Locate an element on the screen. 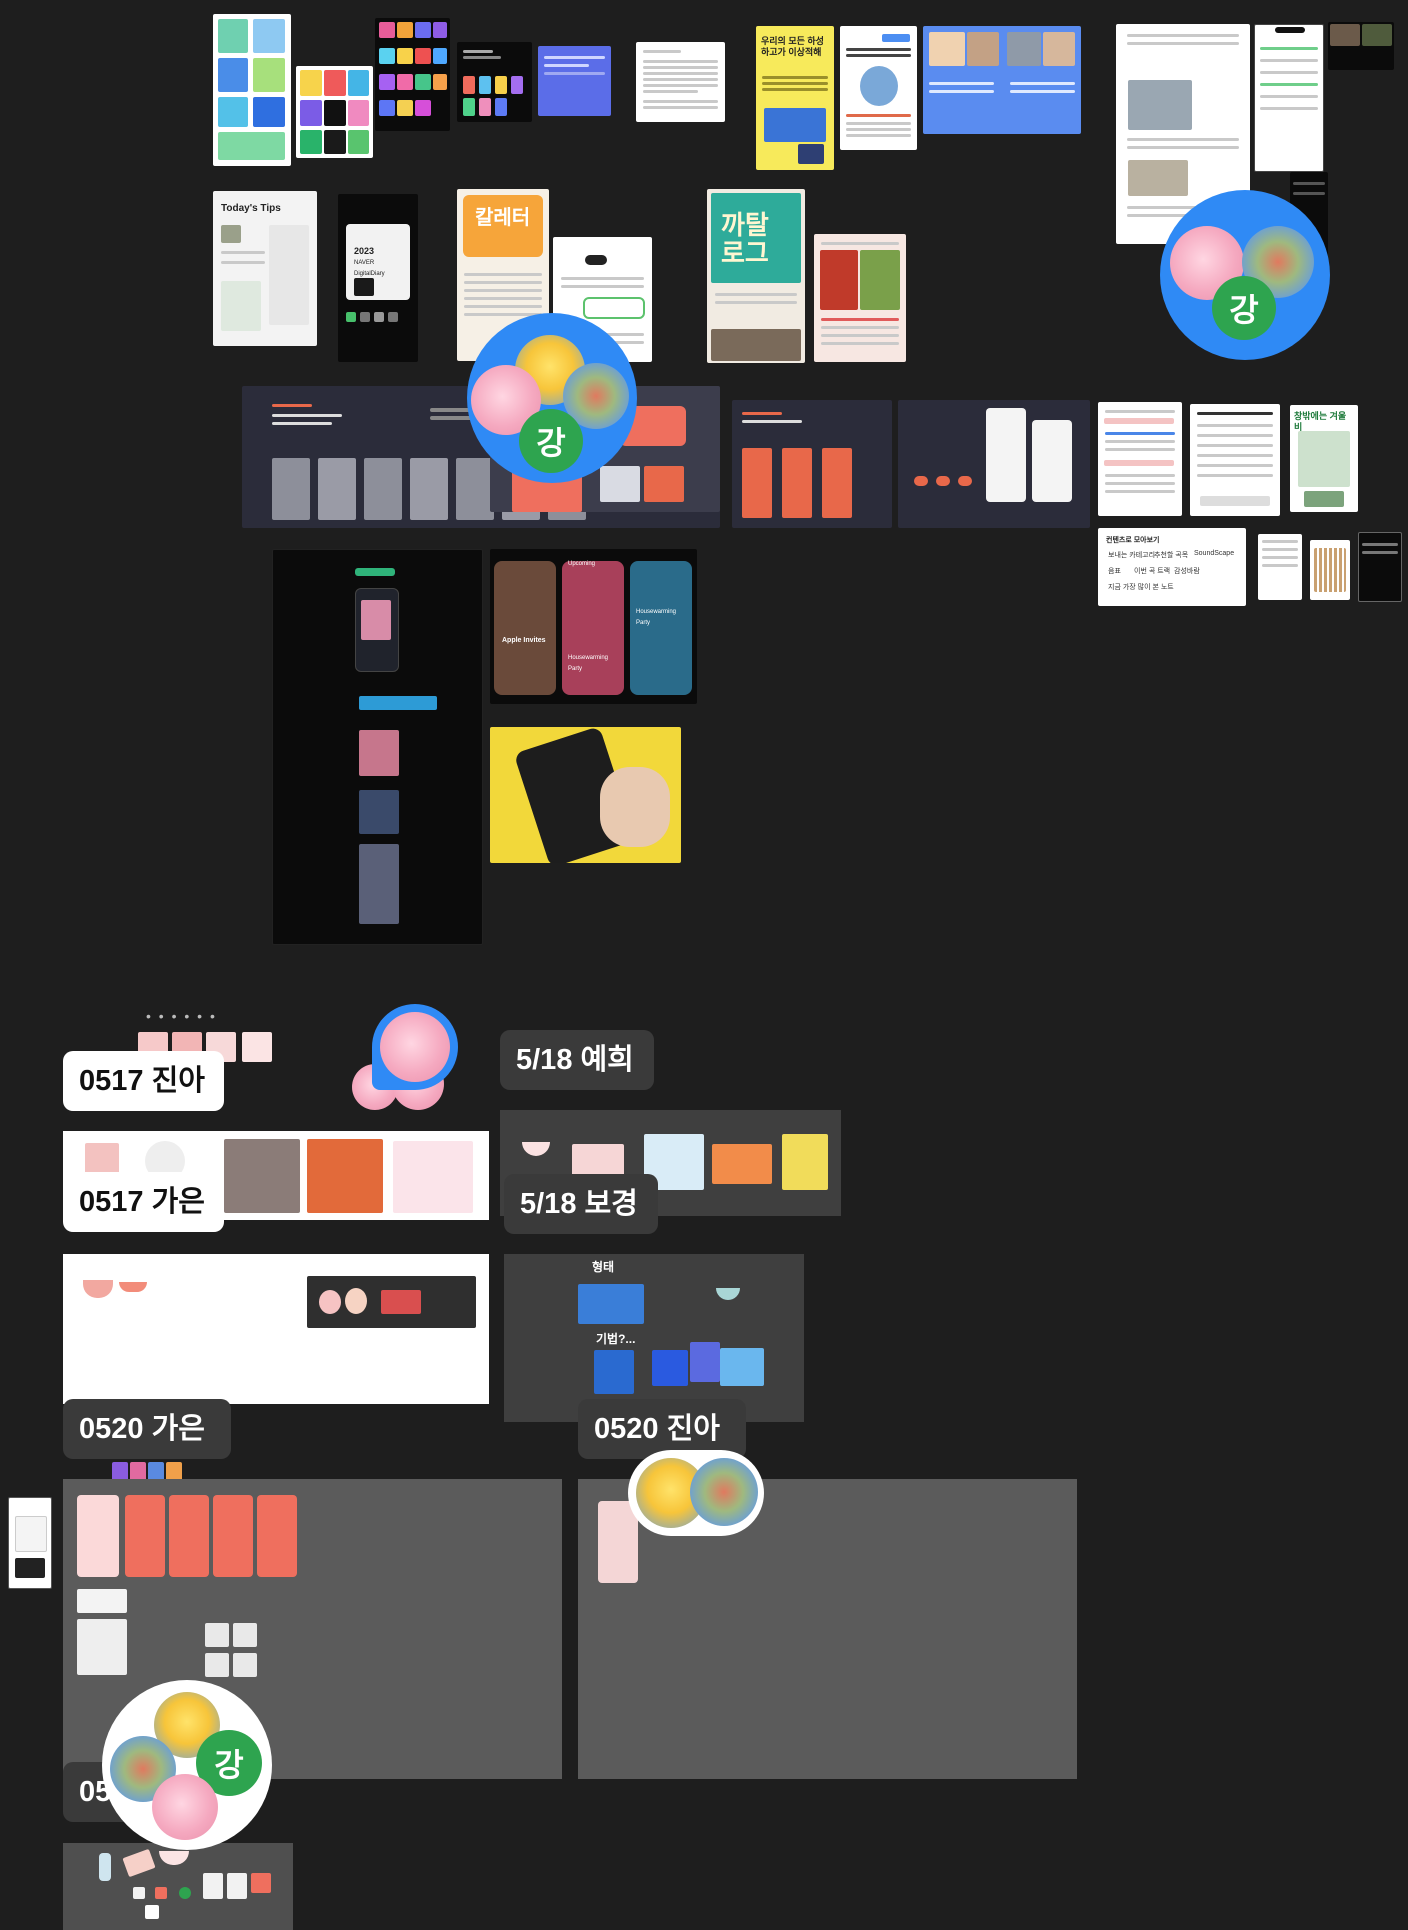 Image resolution: width=1408 pixels, height=1930 pixels. board-thumb-yellow-phone-photo is located at coordinates (585, 795).